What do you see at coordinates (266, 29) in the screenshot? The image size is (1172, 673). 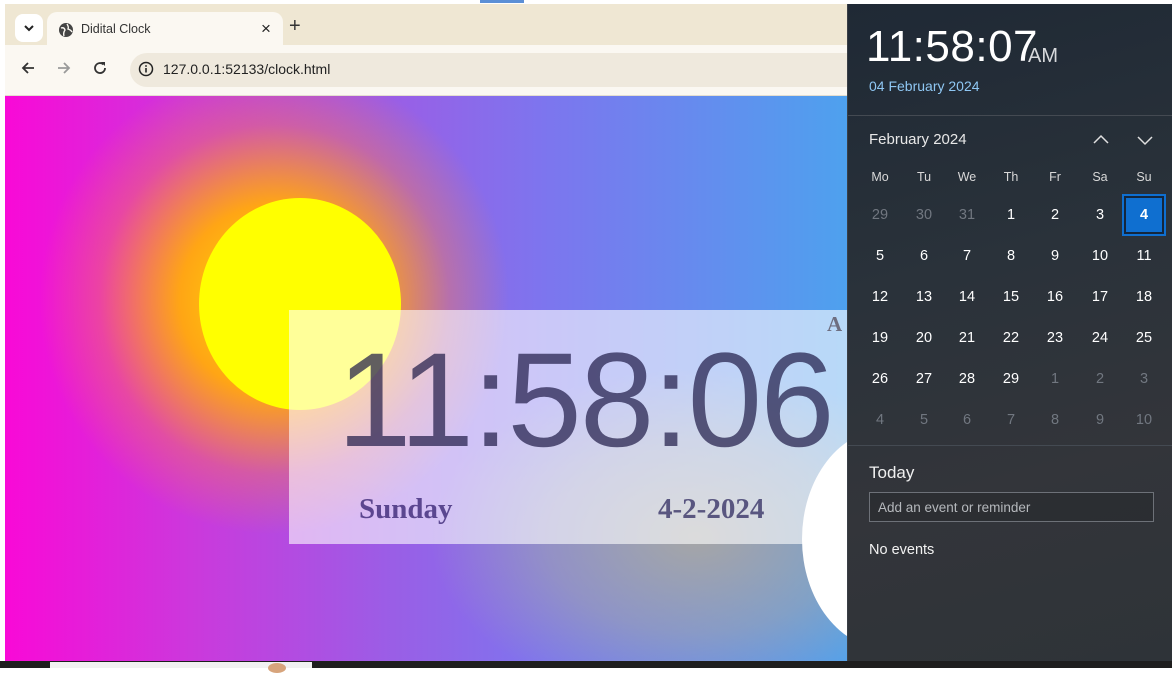 I see `tab-close-button: ×` at bounding box center [266, 29].